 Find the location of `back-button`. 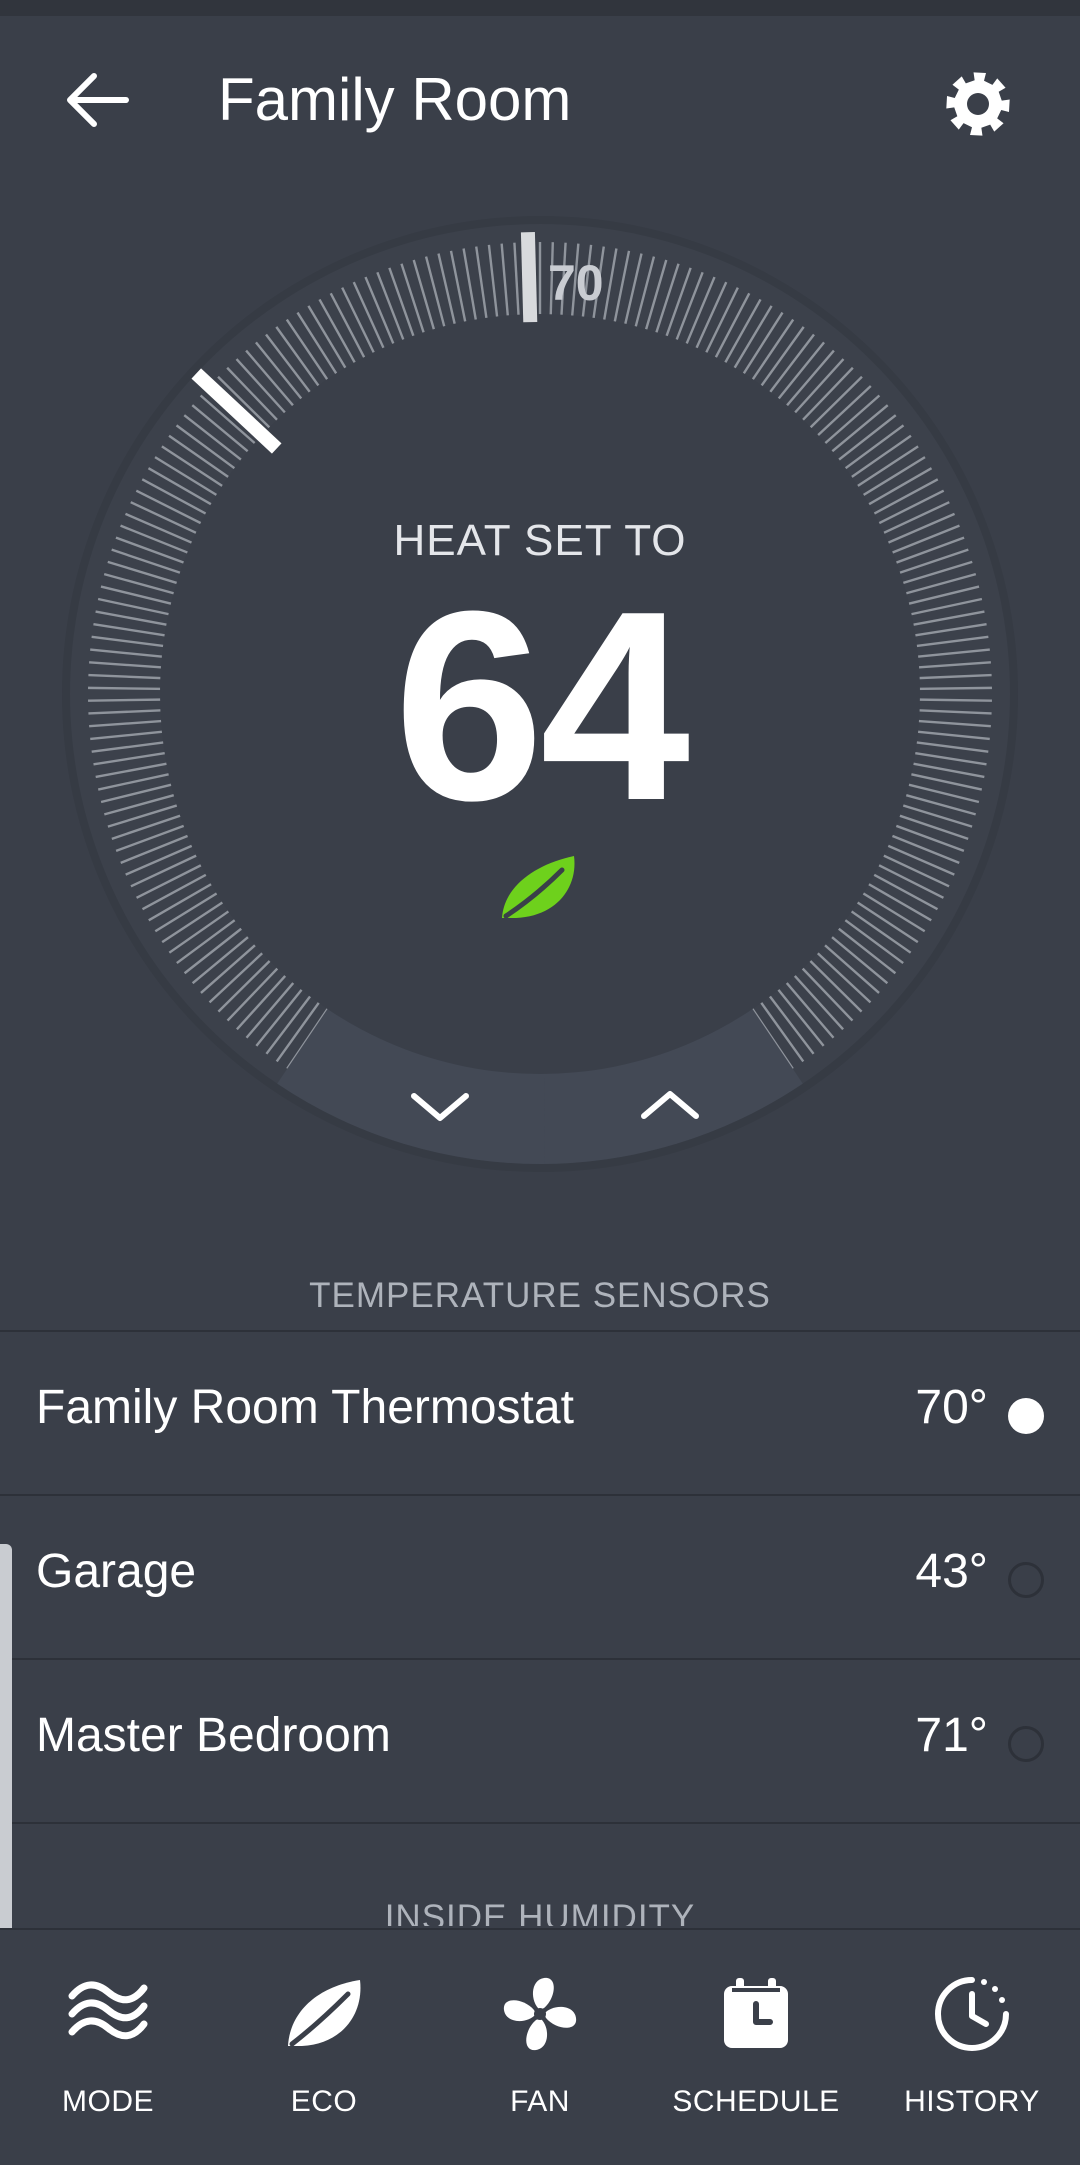

back-button is located at coordinates (98, 100).